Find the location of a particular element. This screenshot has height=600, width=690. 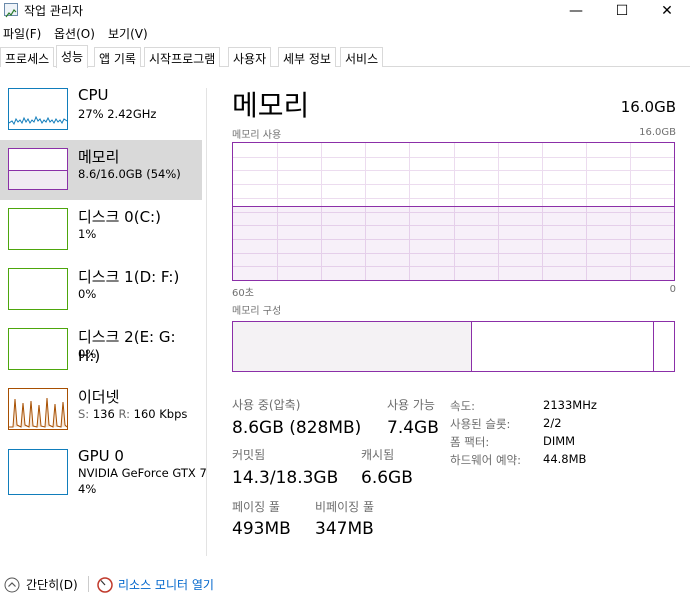

memory-thumbnail-graph is located at coordinates (38, 169).